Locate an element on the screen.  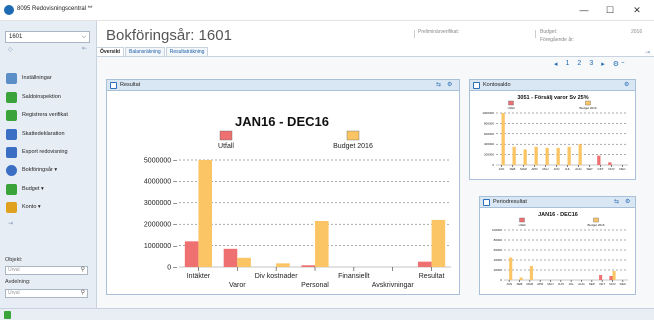
prev-page-button: ◂ is located at coordinates (556, 64).